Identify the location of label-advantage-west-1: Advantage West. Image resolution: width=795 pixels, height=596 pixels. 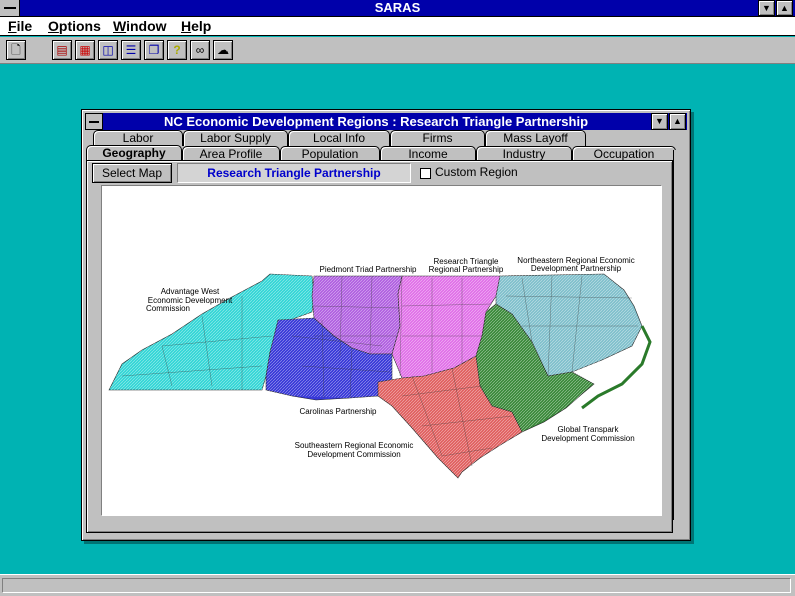
(190, 291).